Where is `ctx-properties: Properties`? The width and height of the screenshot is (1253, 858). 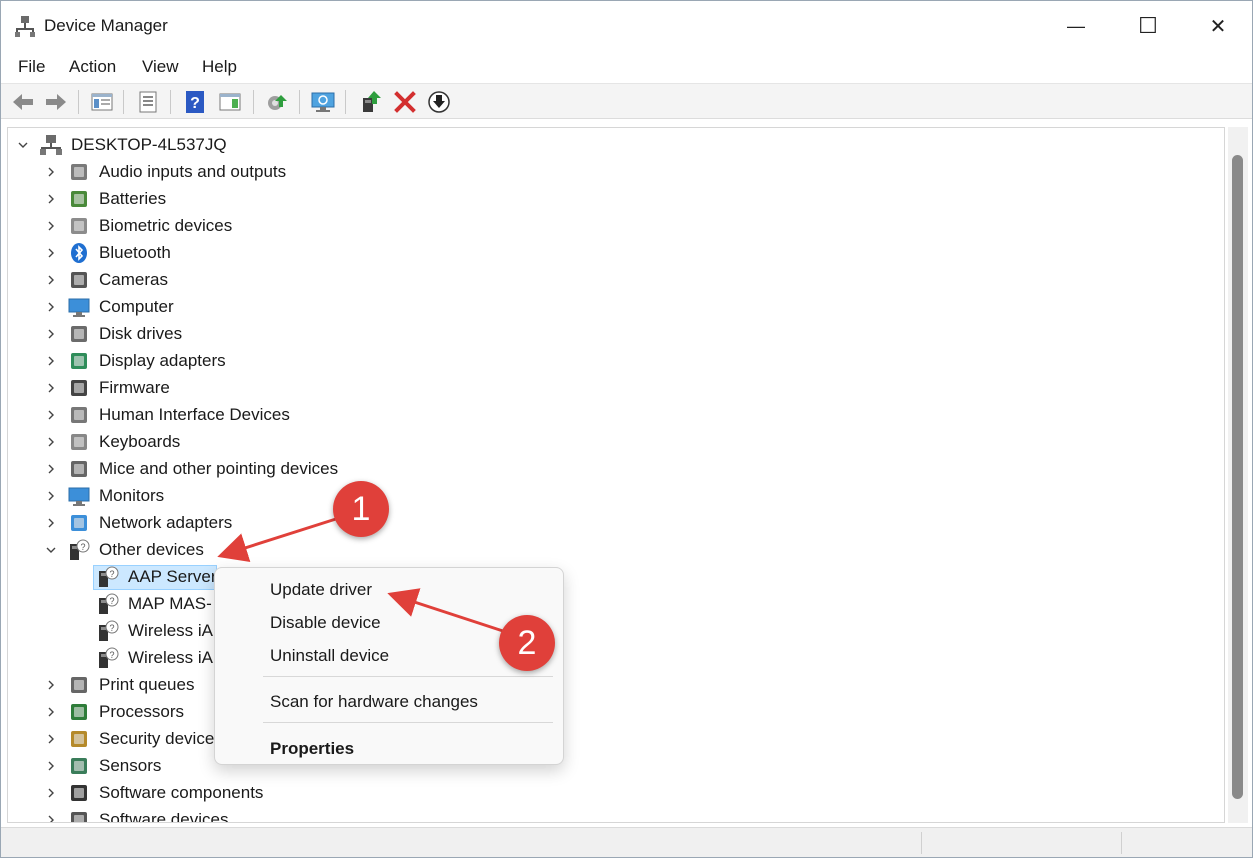
ctx-properties: Properties is located at coordinates (312, 749).